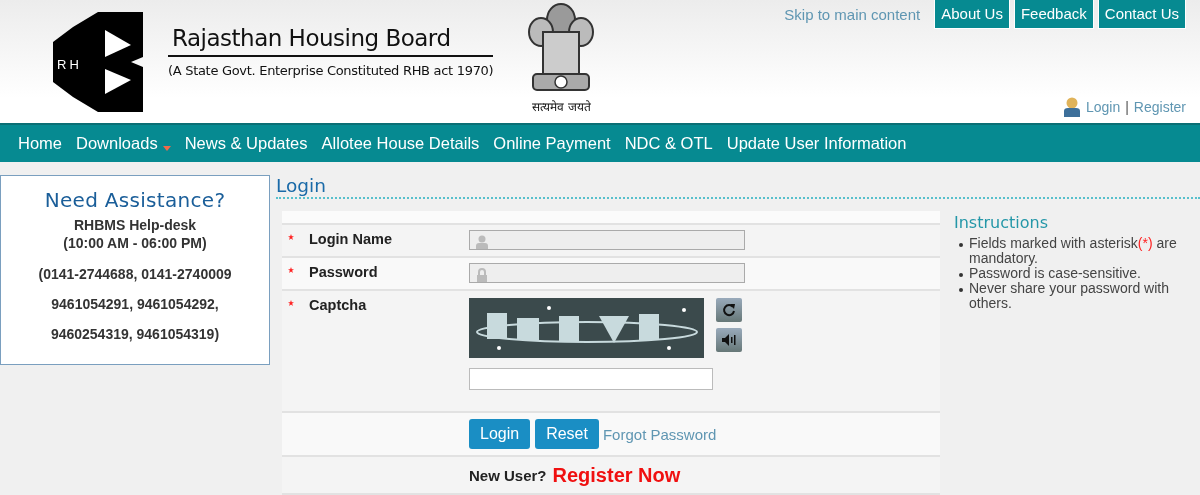  Describe the element at coordinates (972, 14) in the screenshot. I see `top-nav-button: About Us` at that location.